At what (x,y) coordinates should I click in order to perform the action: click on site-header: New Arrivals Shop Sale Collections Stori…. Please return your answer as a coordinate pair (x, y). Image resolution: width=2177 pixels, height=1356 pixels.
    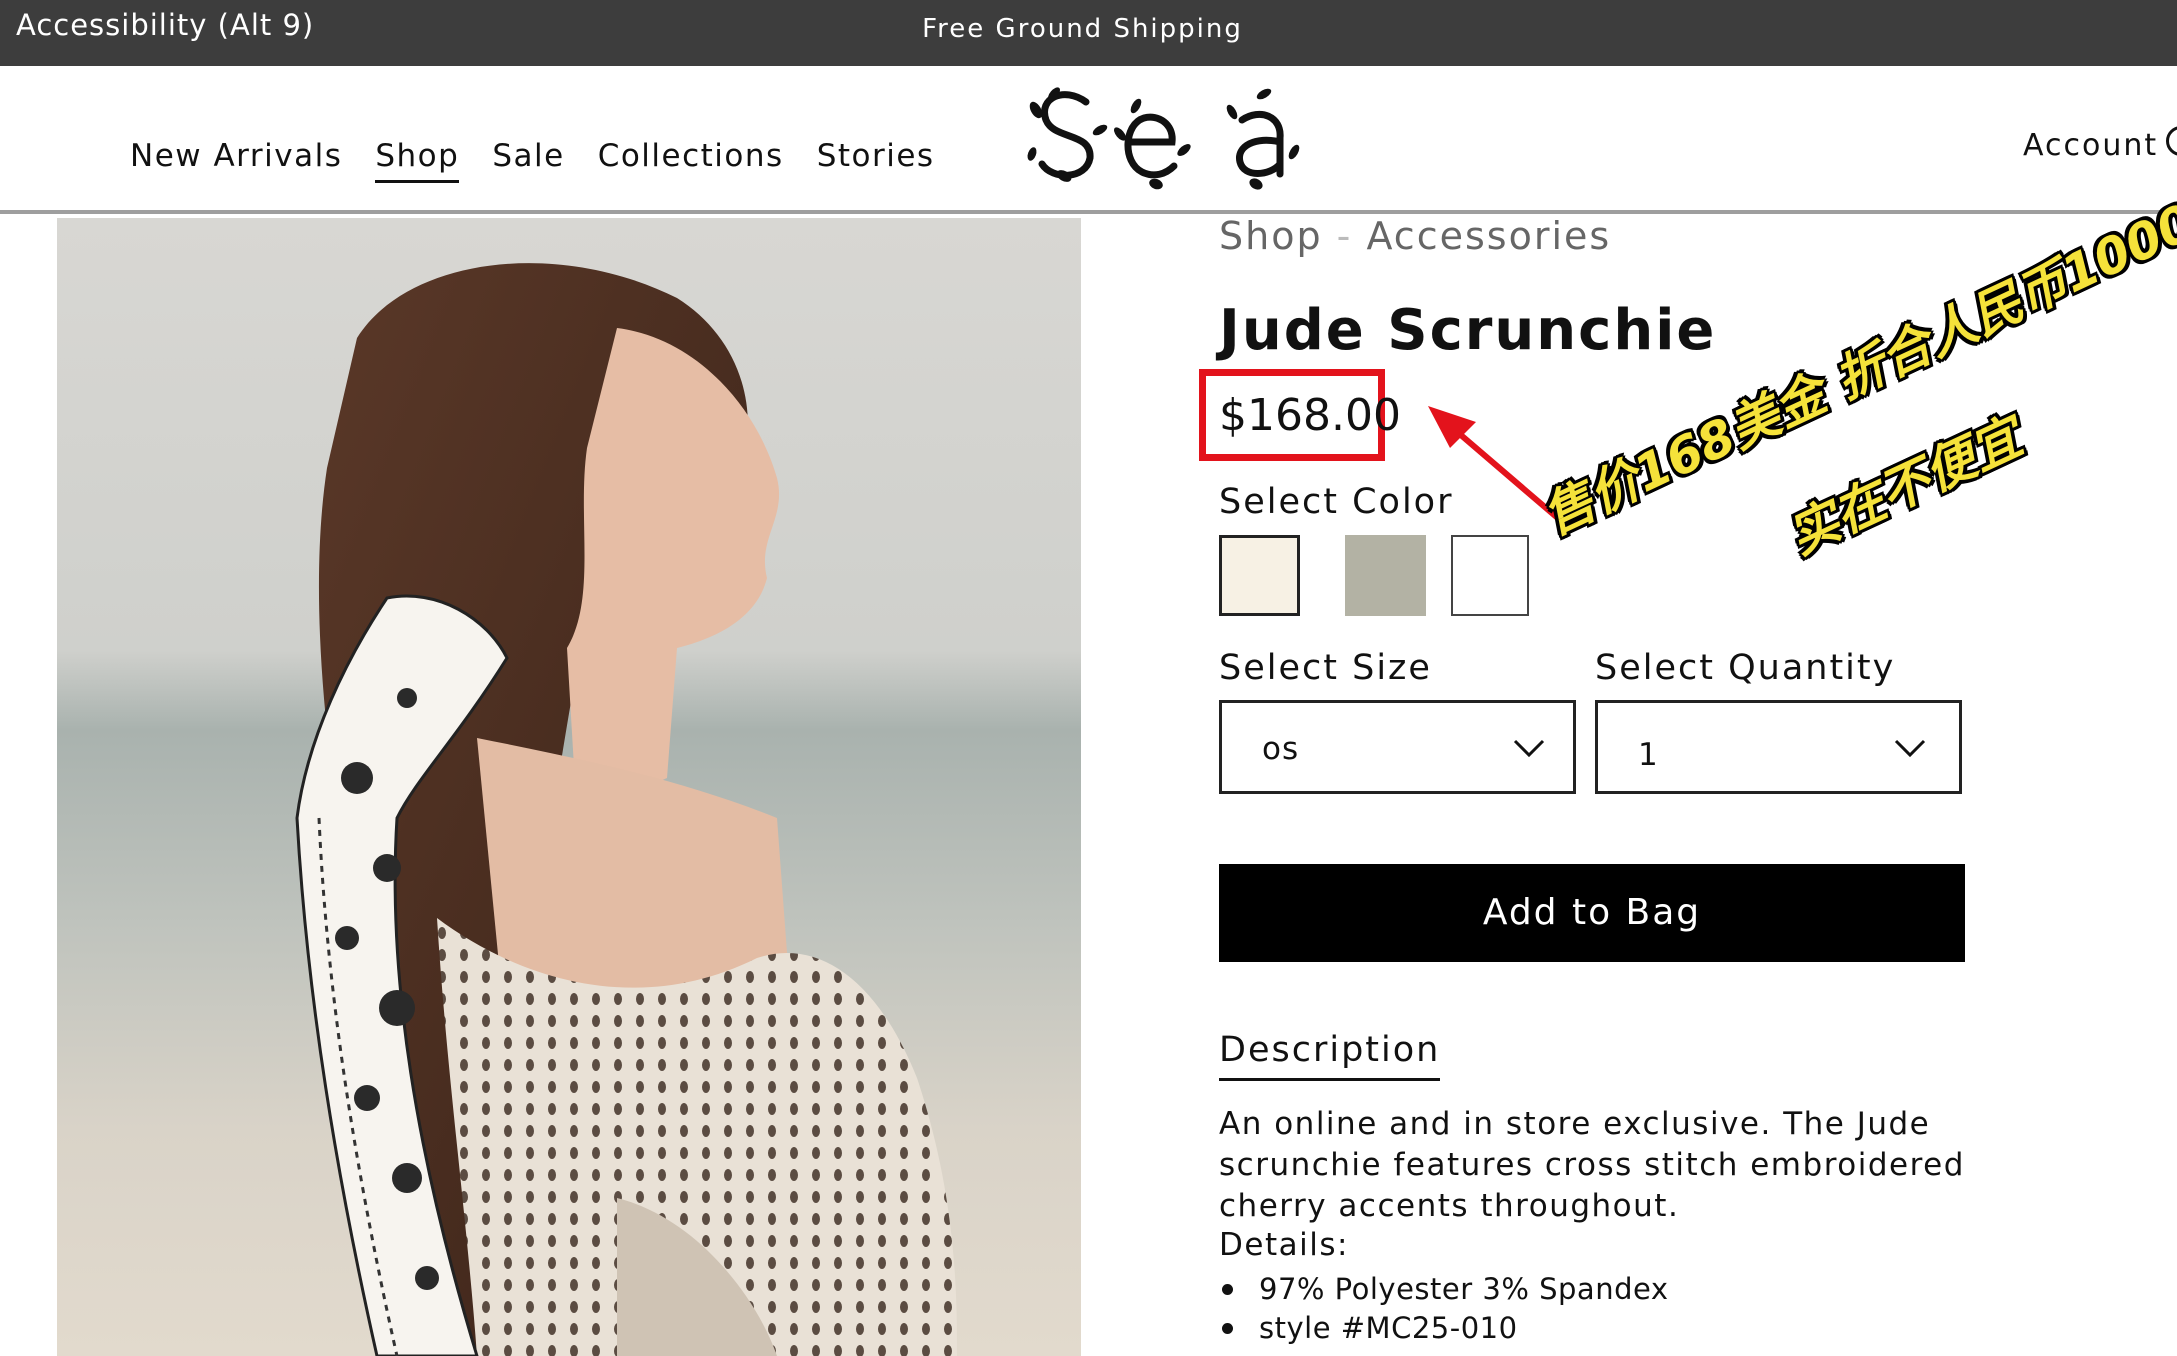
    Looking at the image, I should click on (1088, 140).